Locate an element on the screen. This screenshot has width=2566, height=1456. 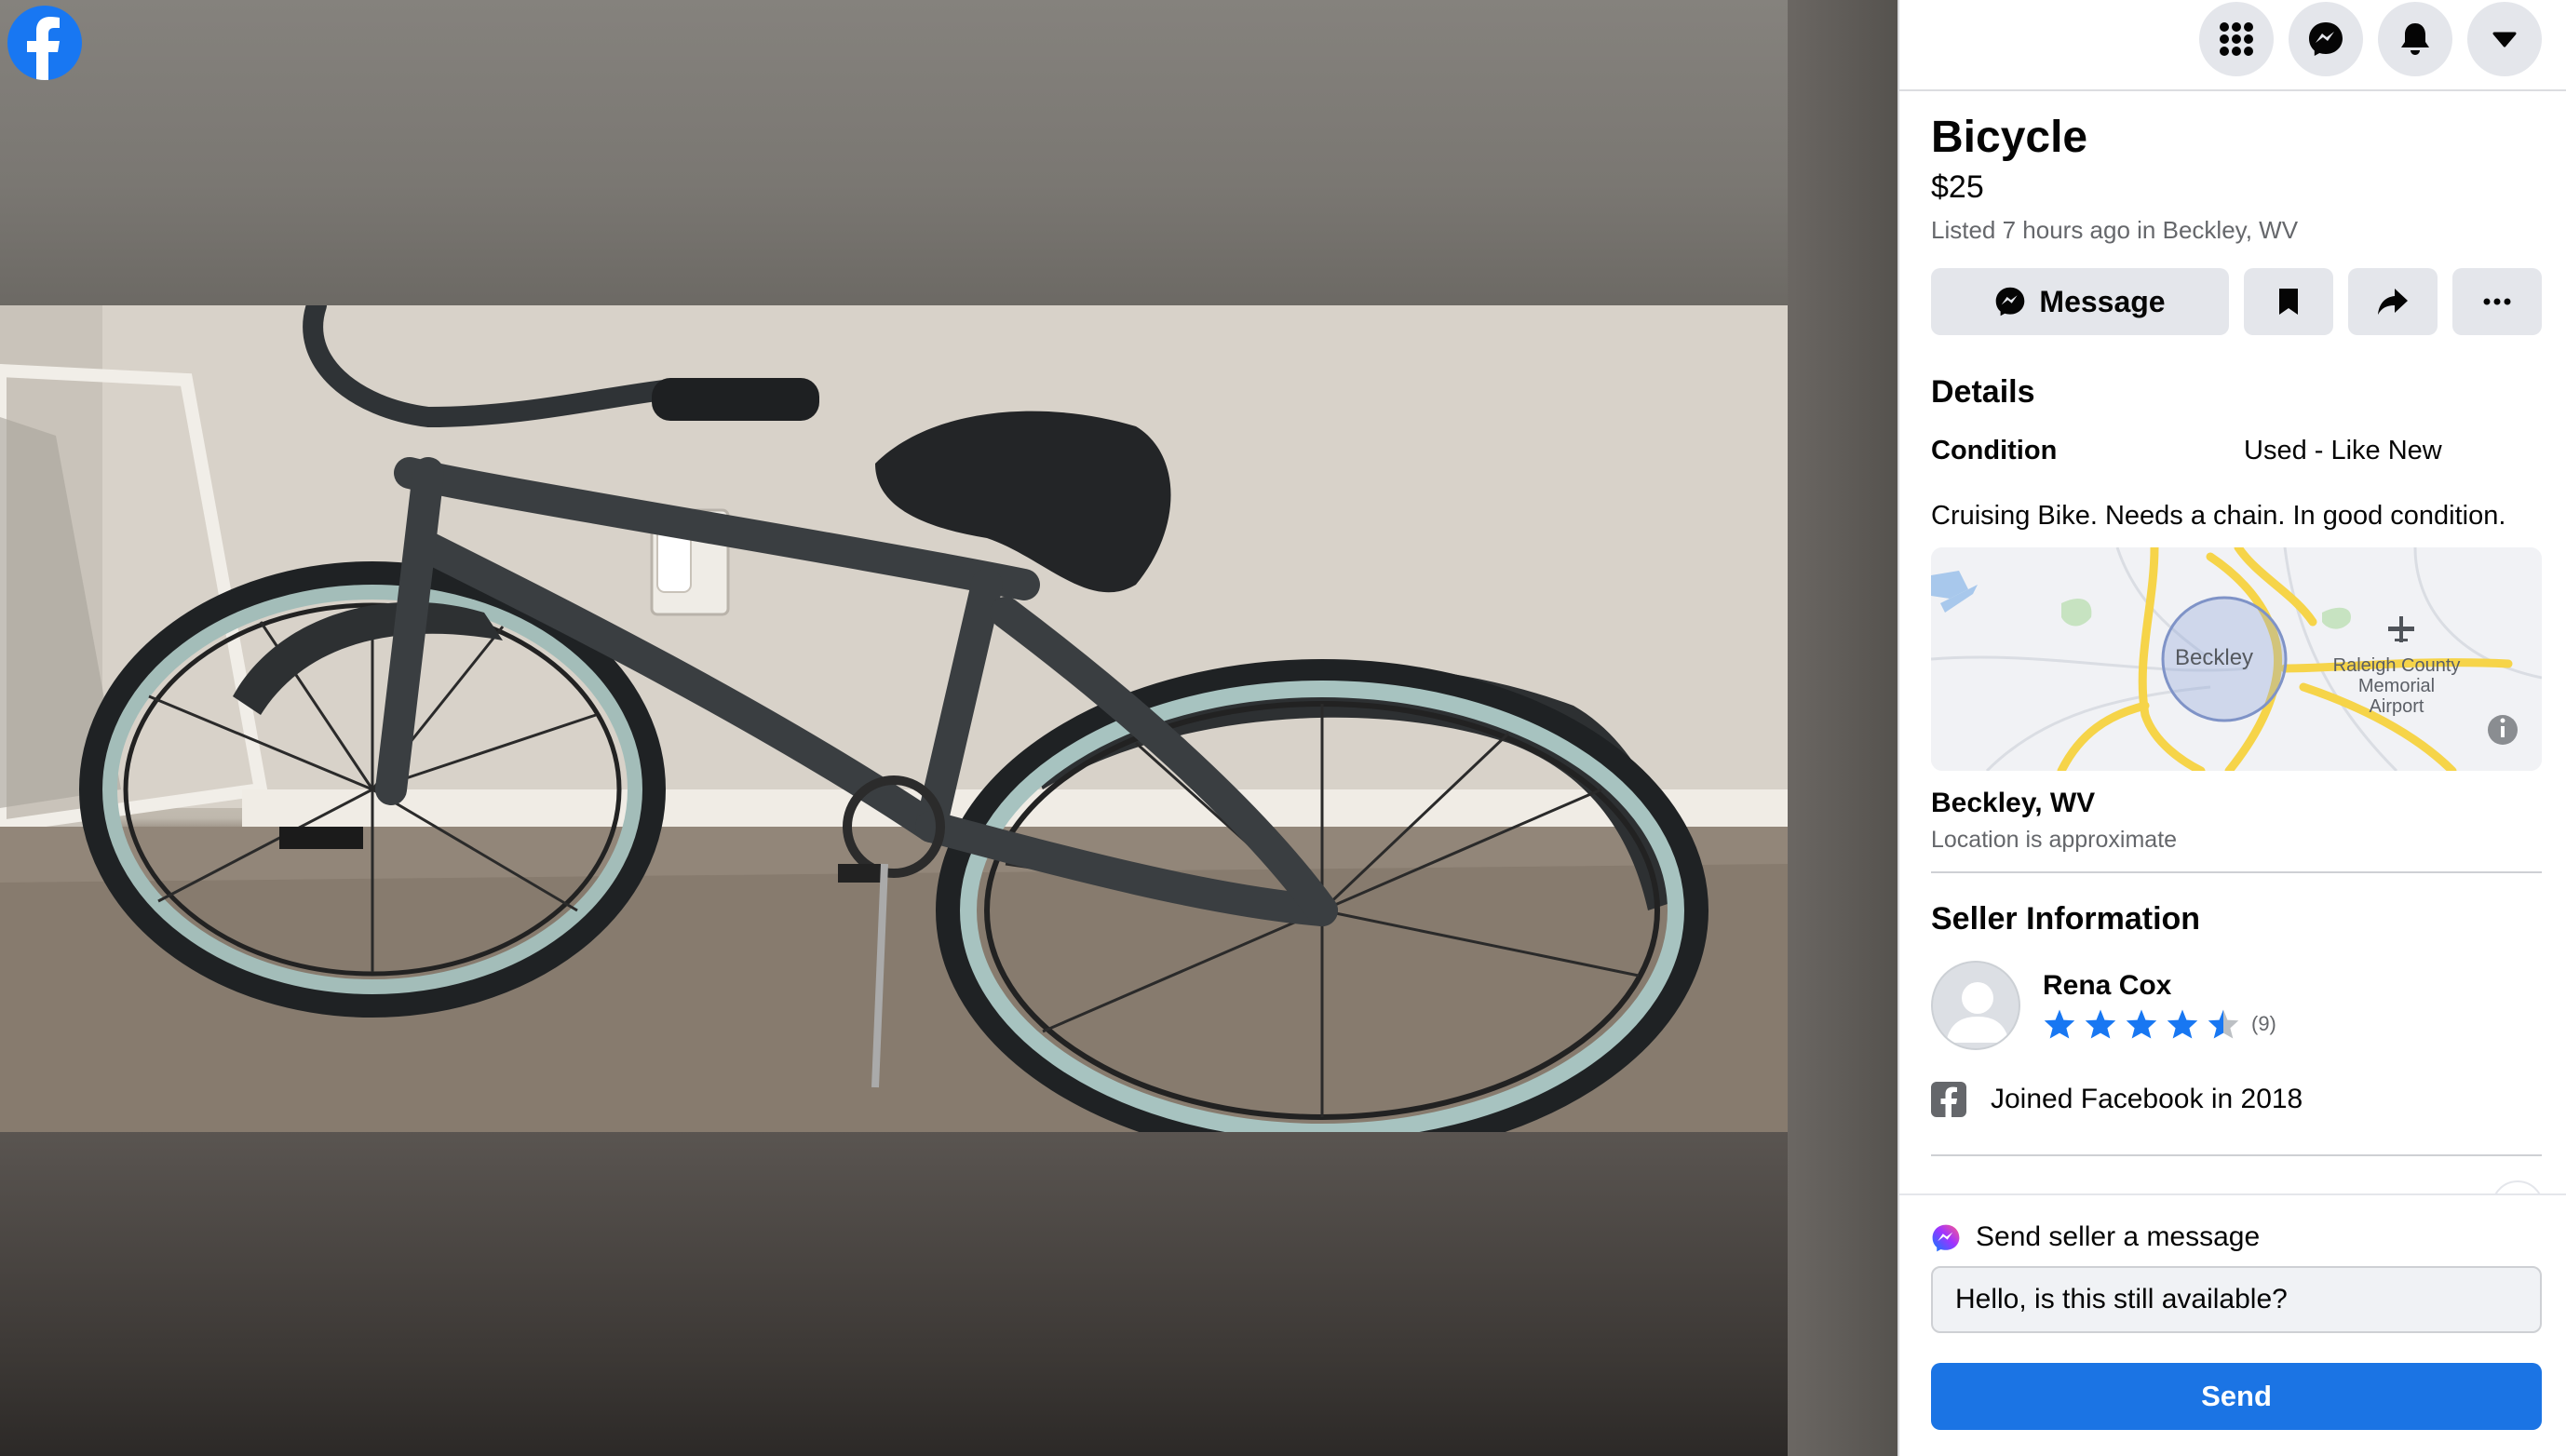
map-airport-label: Raleigh County Memorial Airport is located at coordinates (2396, 686).